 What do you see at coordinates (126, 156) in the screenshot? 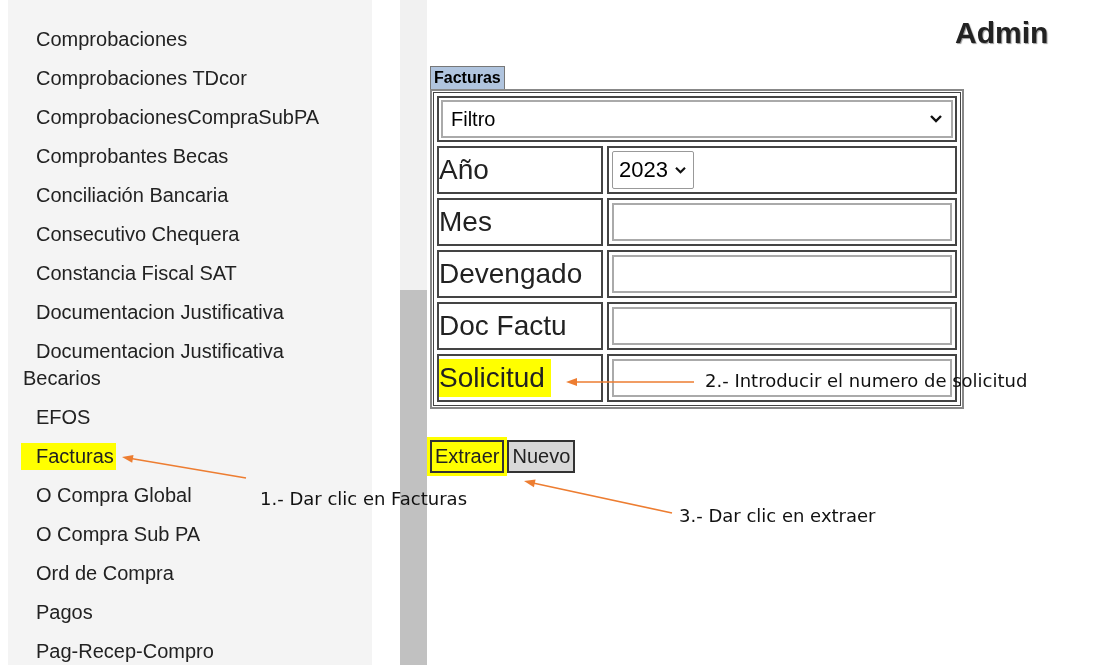
I see `sidebar-item: Comprobantes Becas` at bounding box center [126, 156].